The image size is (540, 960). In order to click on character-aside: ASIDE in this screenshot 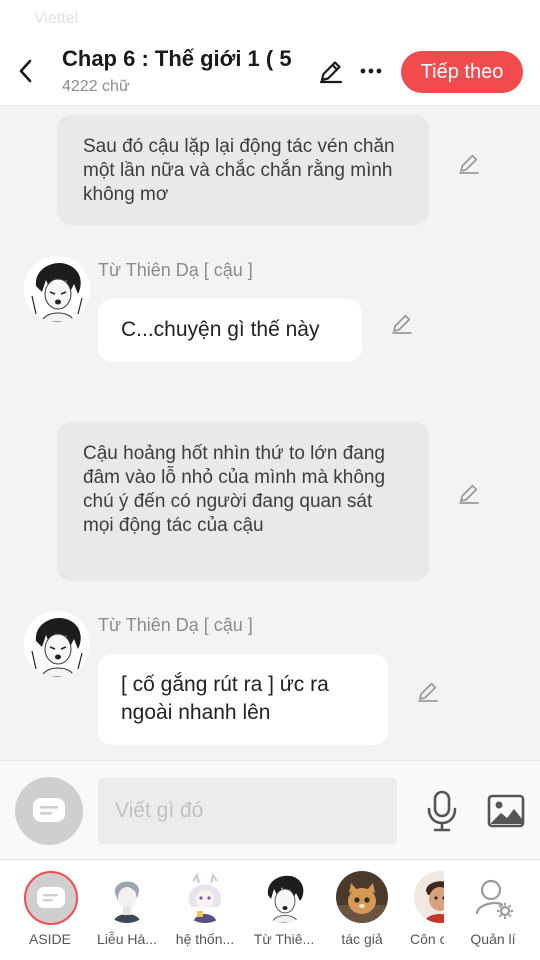, I will do `click(50, 913)`.